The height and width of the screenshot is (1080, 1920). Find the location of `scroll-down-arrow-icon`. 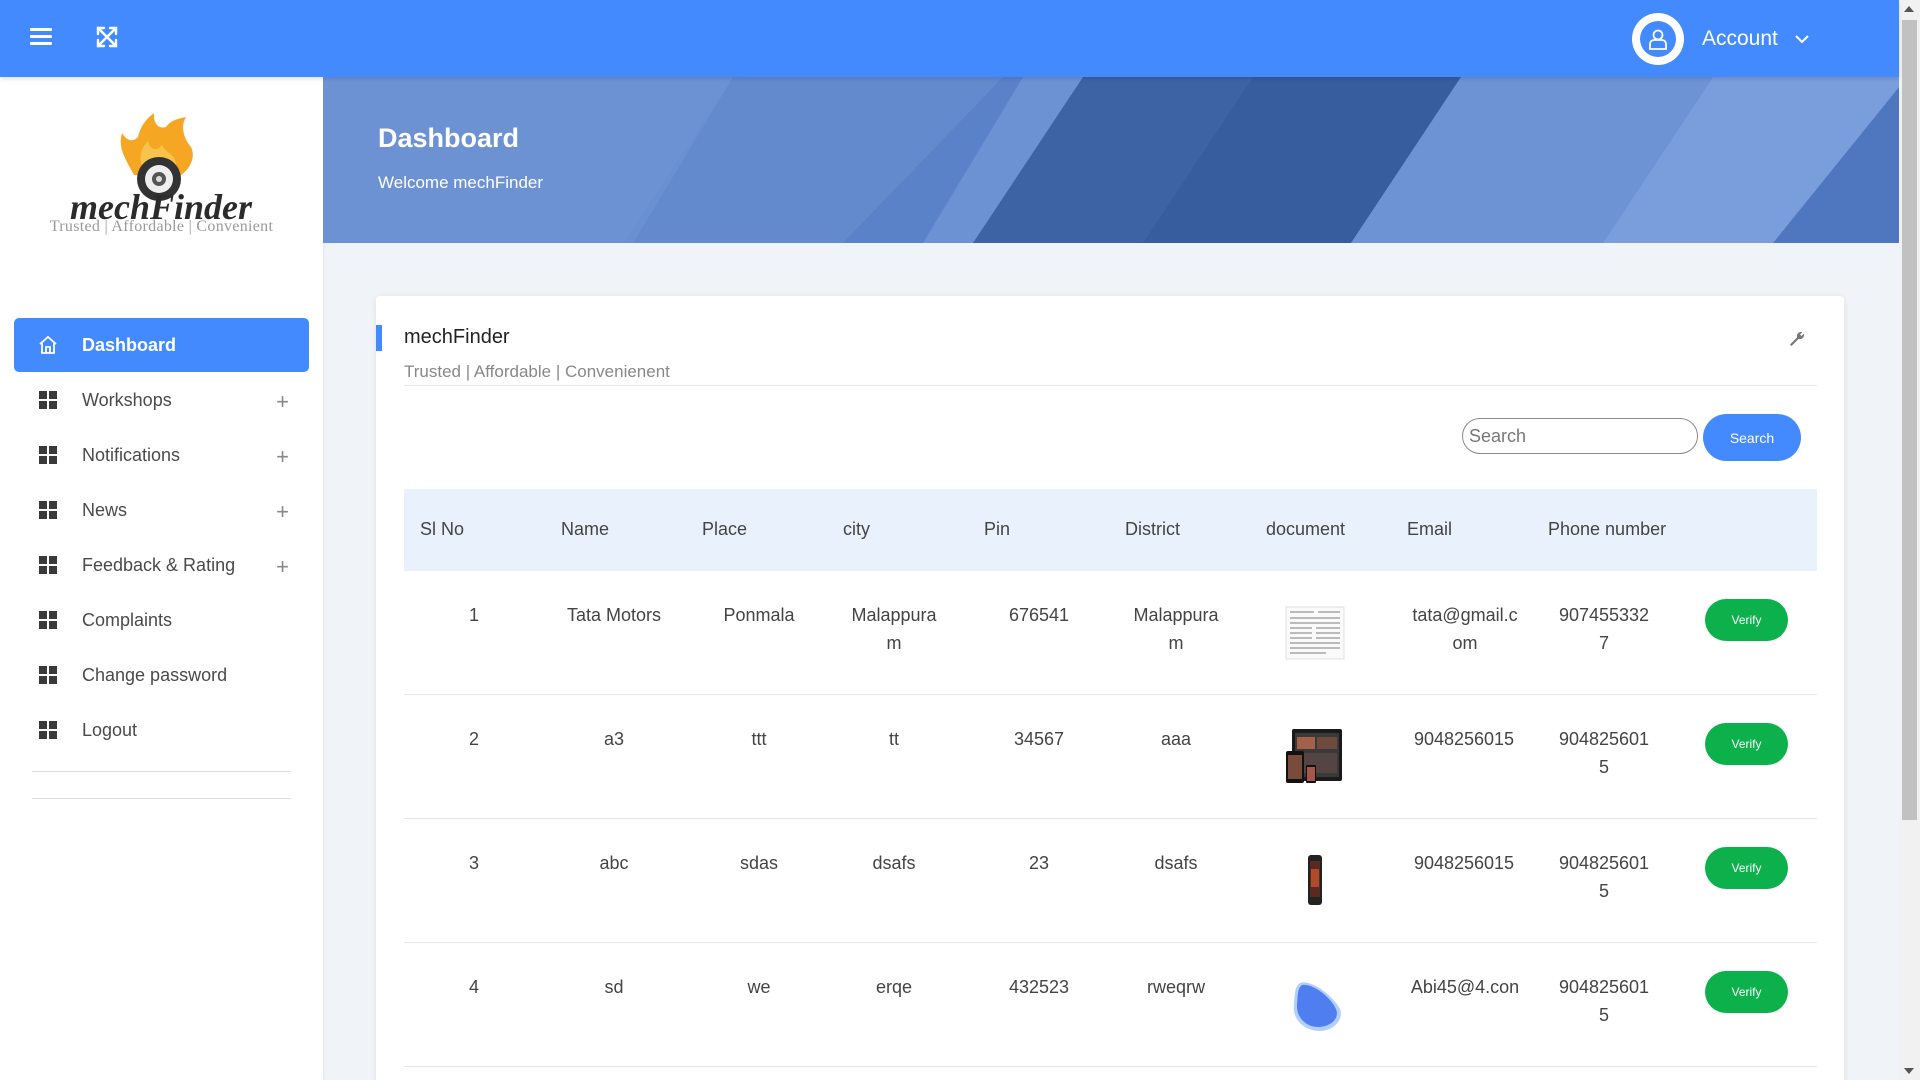

scroll-down-arrow-icon is located at coordinates (1909, 1071).